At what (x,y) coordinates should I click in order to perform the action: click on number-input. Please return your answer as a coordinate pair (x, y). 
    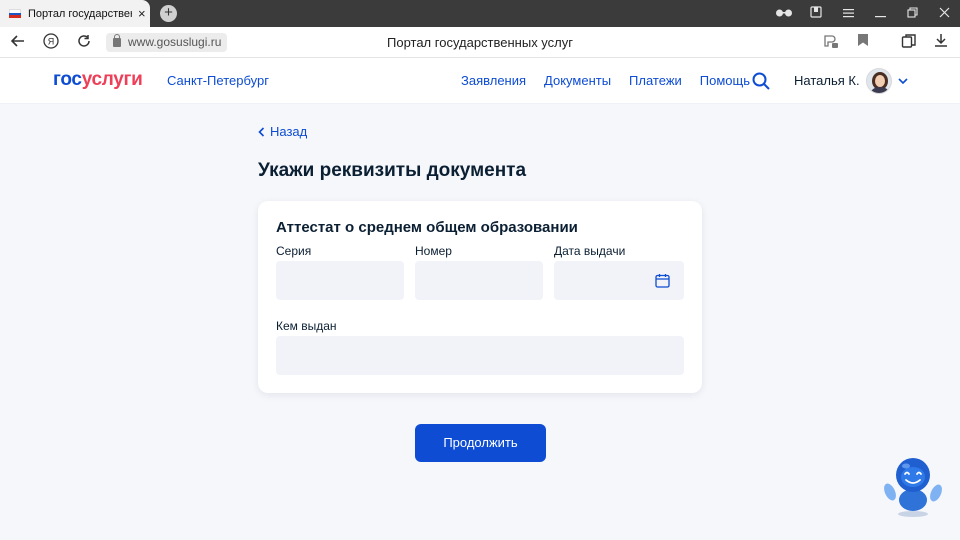
    Looking at the image, I should click on (479, 280).